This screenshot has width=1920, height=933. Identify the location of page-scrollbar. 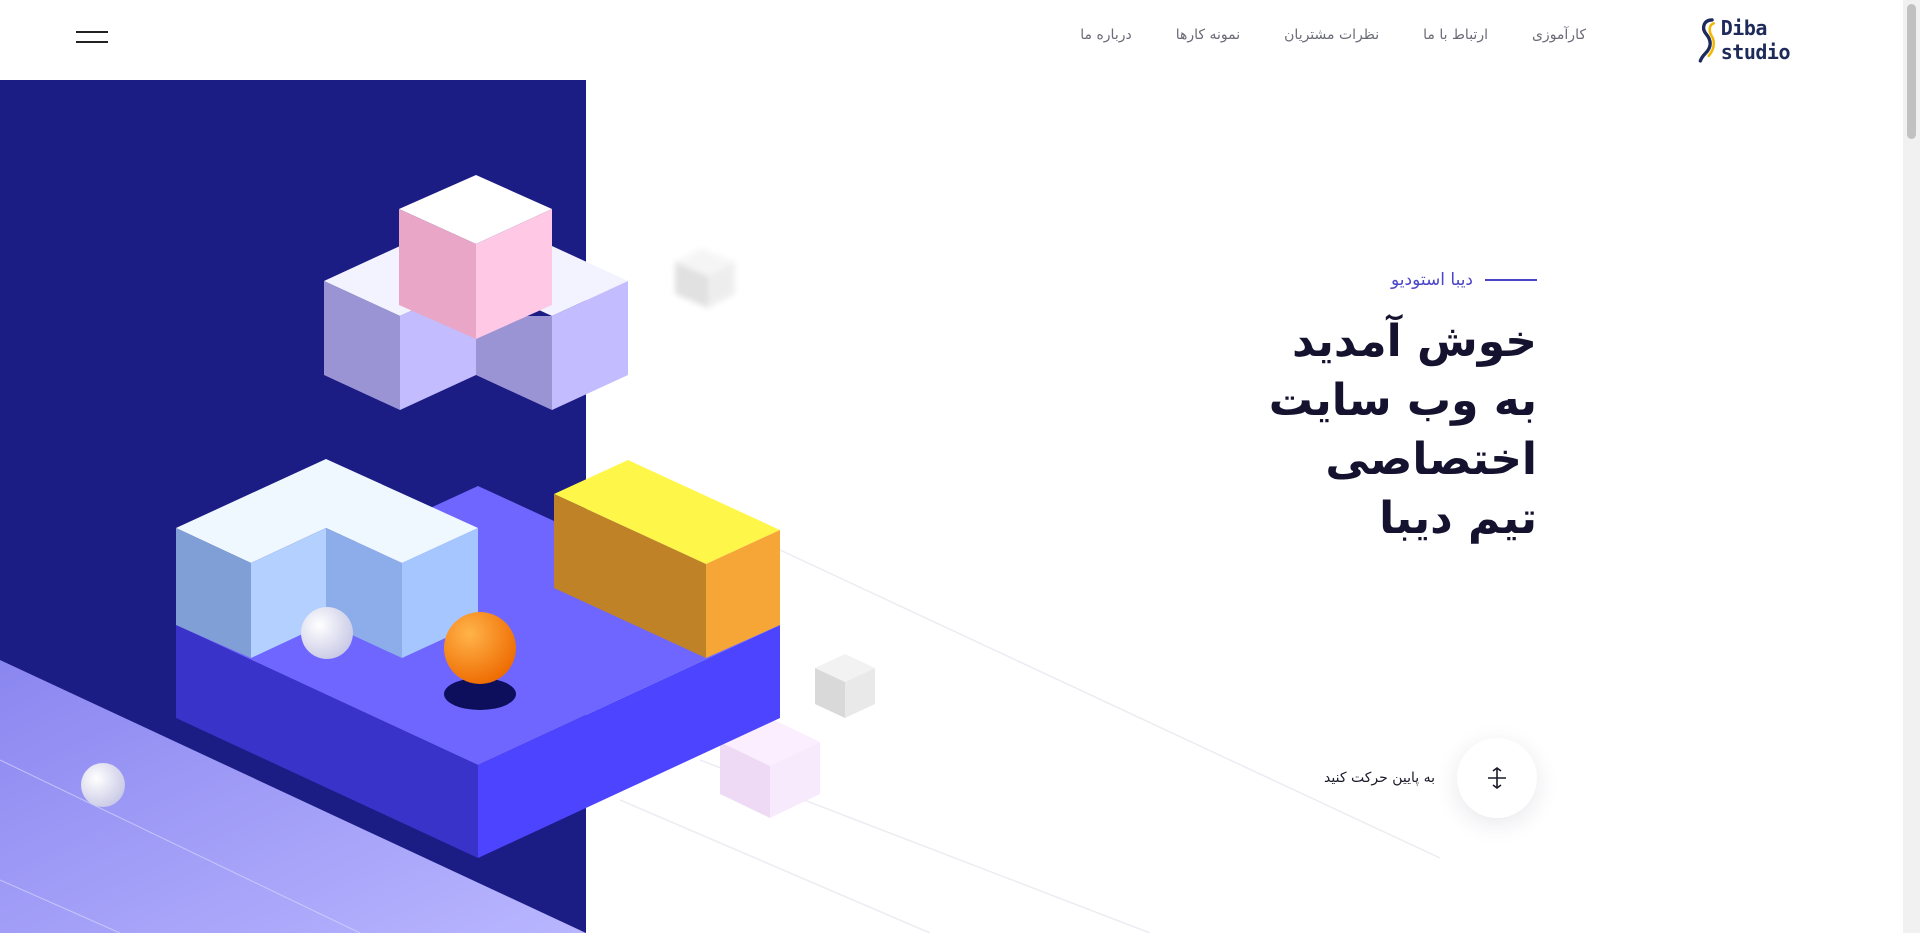
(1911, 466).